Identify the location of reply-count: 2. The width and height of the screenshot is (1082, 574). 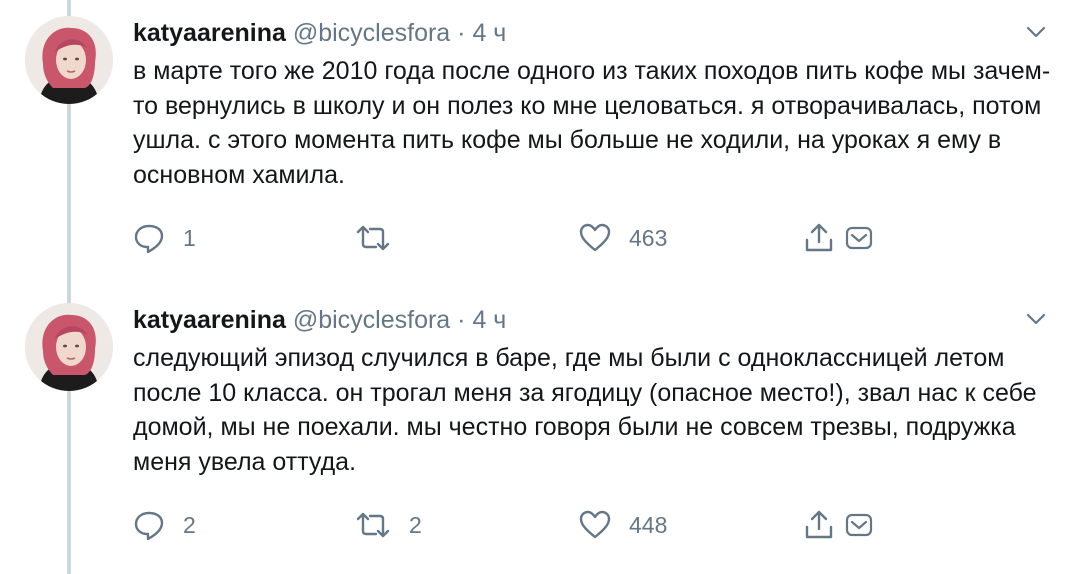
(189, 525).